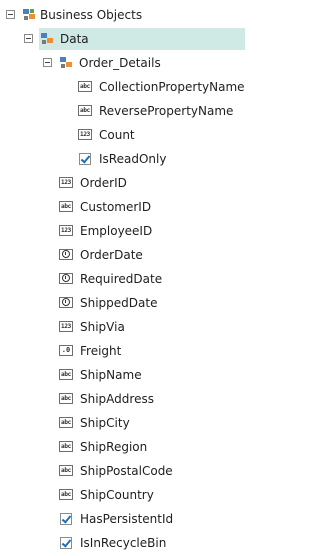  I want to click on tree-leaf-label: ShippedDate, so click(119, 303).